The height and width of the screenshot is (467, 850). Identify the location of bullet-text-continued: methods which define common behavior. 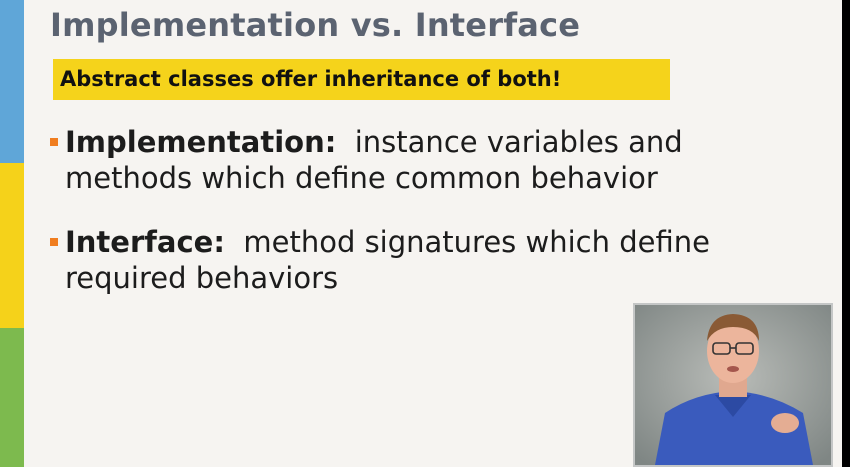
(361, 178).